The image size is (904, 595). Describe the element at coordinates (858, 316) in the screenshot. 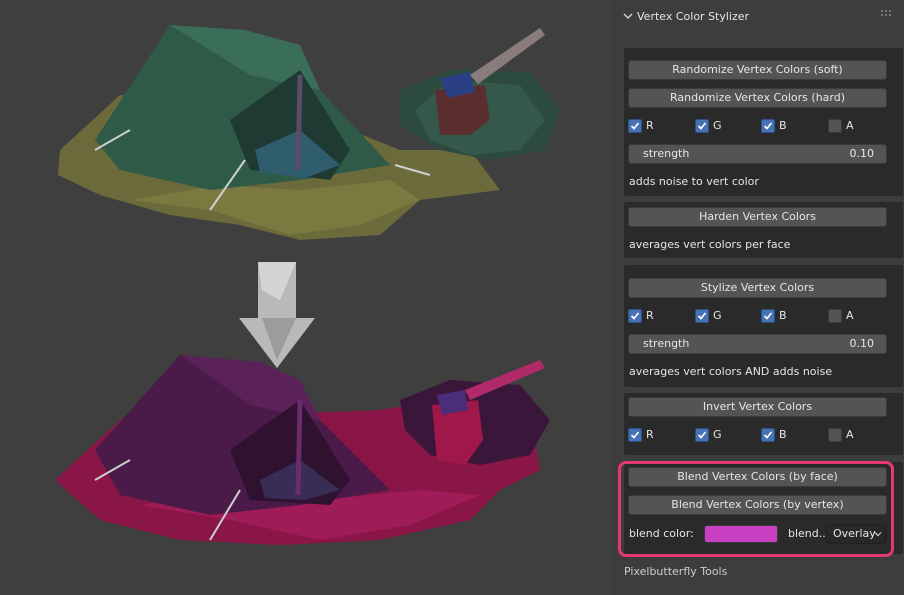

I see `stylize-a-checkbox: A` at that location.